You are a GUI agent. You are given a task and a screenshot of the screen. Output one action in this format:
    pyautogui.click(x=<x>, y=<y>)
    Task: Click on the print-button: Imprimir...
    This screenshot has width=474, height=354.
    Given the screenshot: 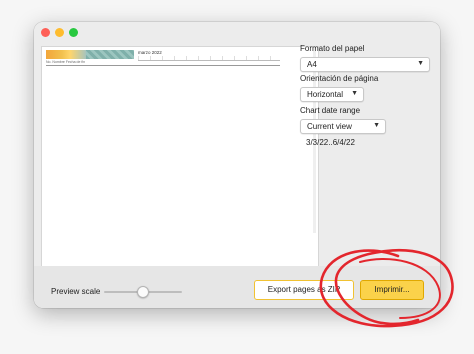 What is the action you would take?
    pyautogui.click(x=392, y=290)
    